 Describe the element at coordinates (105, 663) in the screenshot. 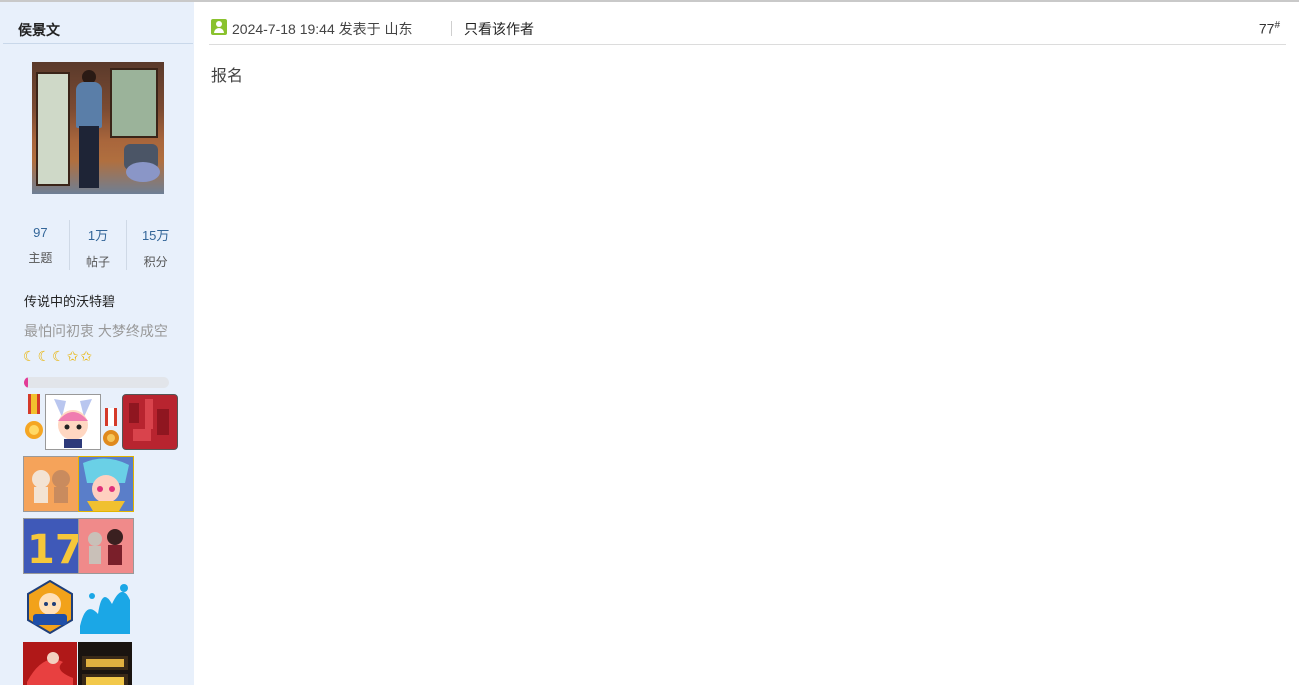

I see `medal-conqueror-icon` at that location.